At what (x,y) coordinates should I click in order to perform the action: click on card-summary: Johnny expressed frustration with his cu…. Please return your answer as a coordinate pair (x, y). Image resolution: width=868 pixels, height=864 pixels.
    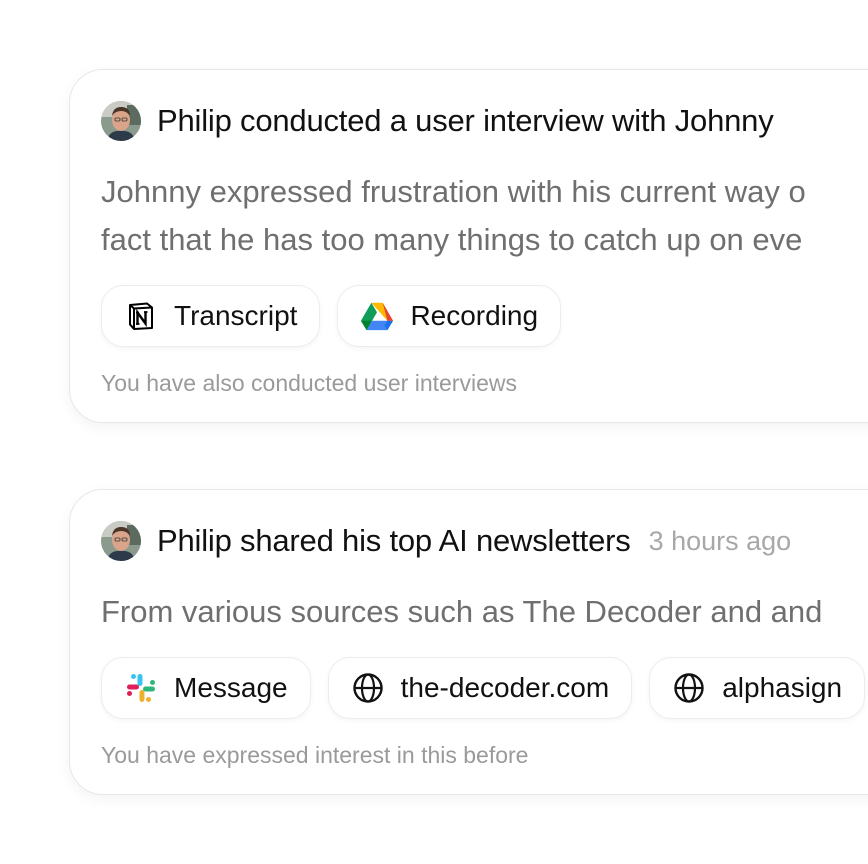
    Looking at the image, I should click on (453, 216).